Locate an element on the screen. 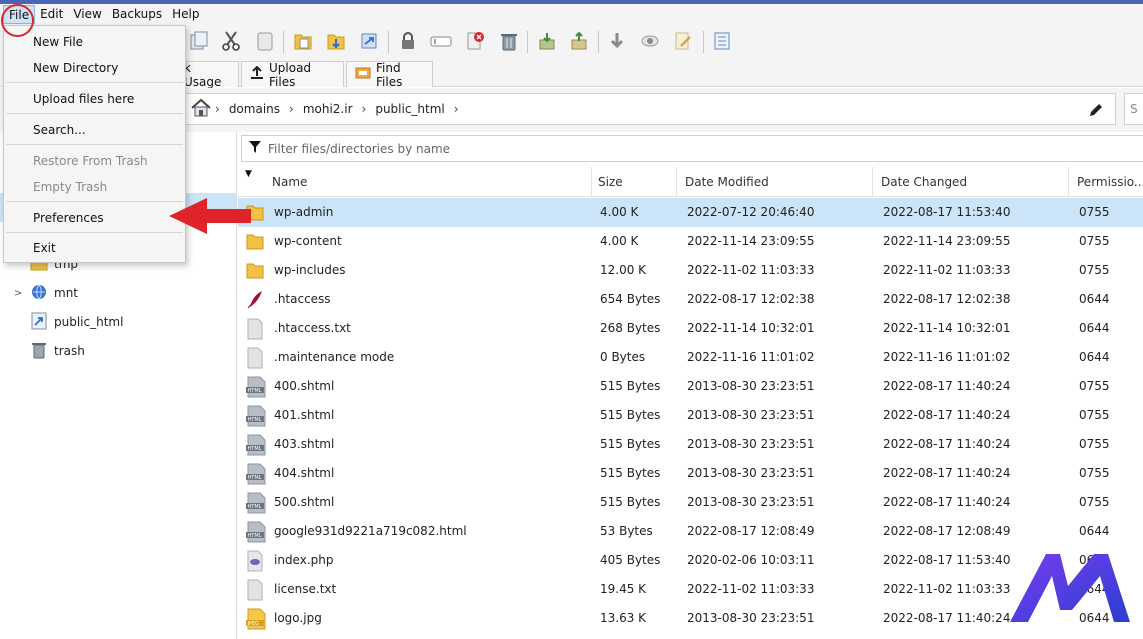 The width and height of the screenshot is (1143, 639). tree-node-label: trash is located at coordinates (69, 351).